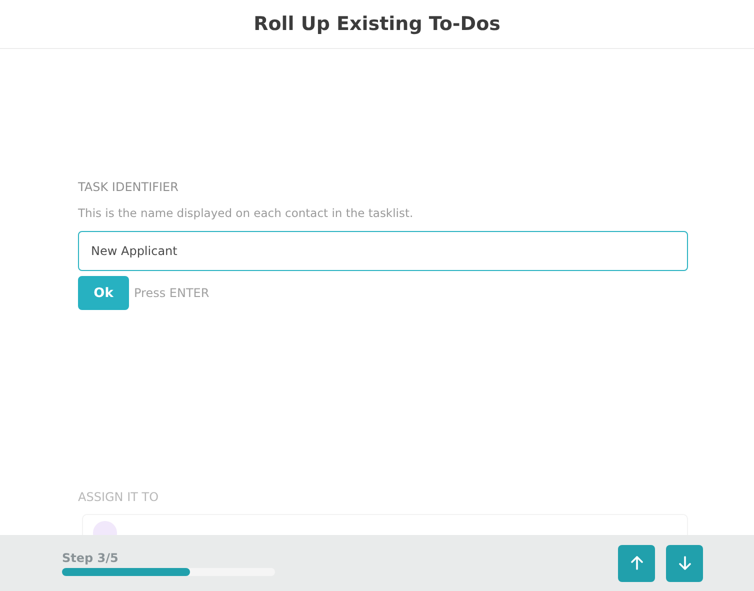 The height and width of the screenshot is (591, 754). Describe the element at coordinates (91, 557) in the screenshot. I see `step-counter: Step 3/5` at that location.